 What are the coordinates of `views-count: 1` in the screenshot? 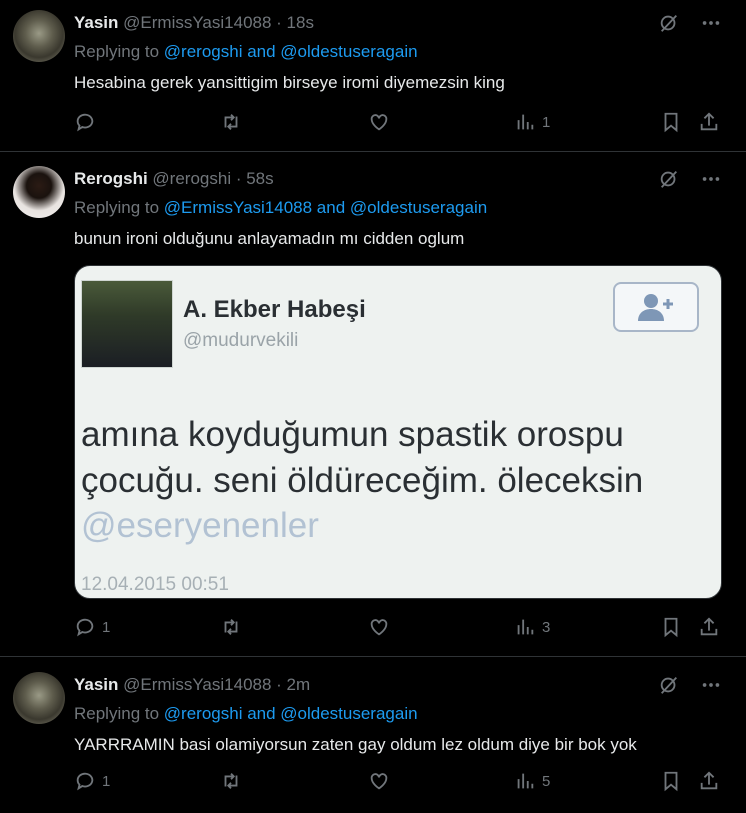 It's located at (546, 122).